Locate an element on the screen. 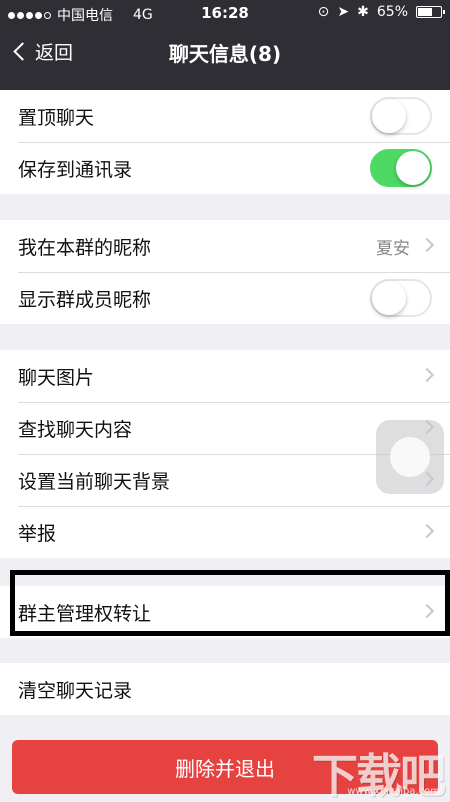  status-bar: 中国电信 4G 16:28 ⊙ ➤ ✱ 65% is located at coordinates (225, 13).